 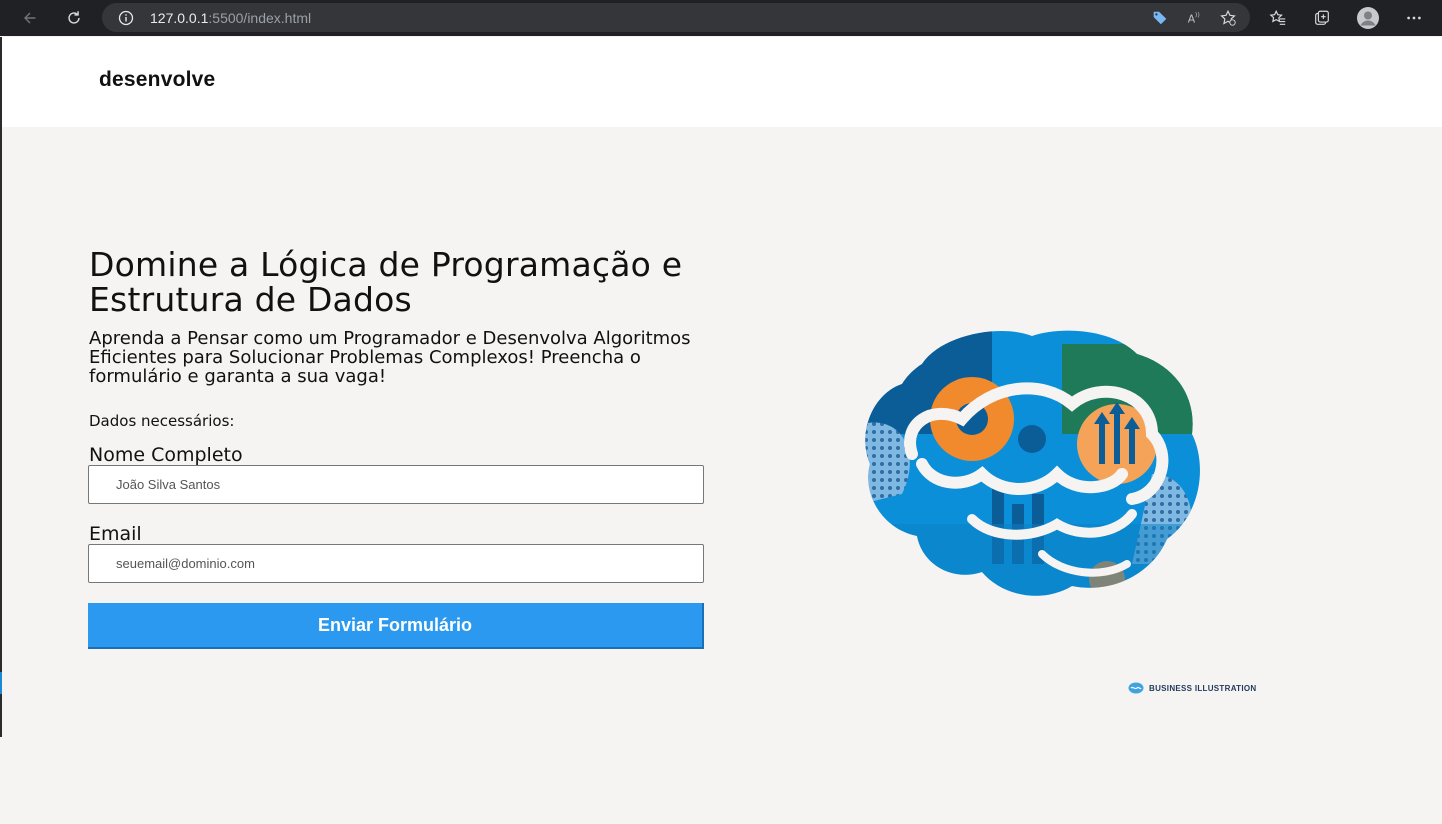 What do you see at coordinates (676, 17) in the screenshot?
I see `address-bar: 127.0.0.1:5500/index.html A))` at bounding box center [676, 17].